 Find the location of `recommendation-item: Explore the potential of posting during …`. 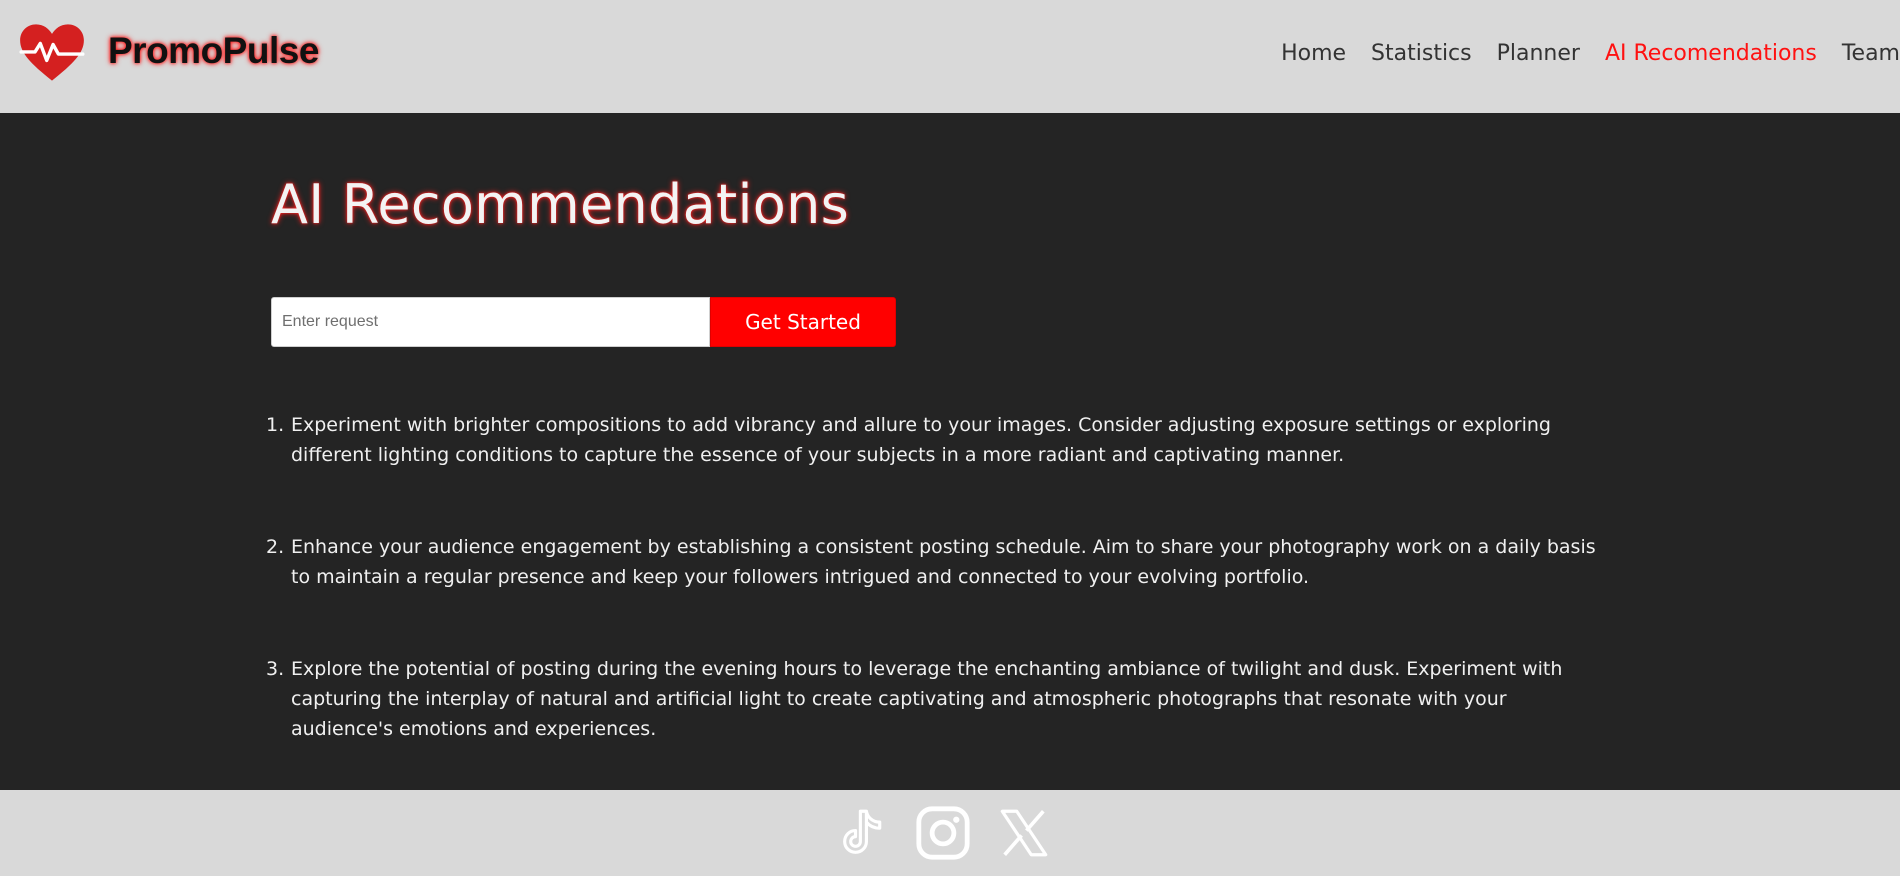

recommendation-item: Explore the potential of posting during … is located at coordinates (914, 697).